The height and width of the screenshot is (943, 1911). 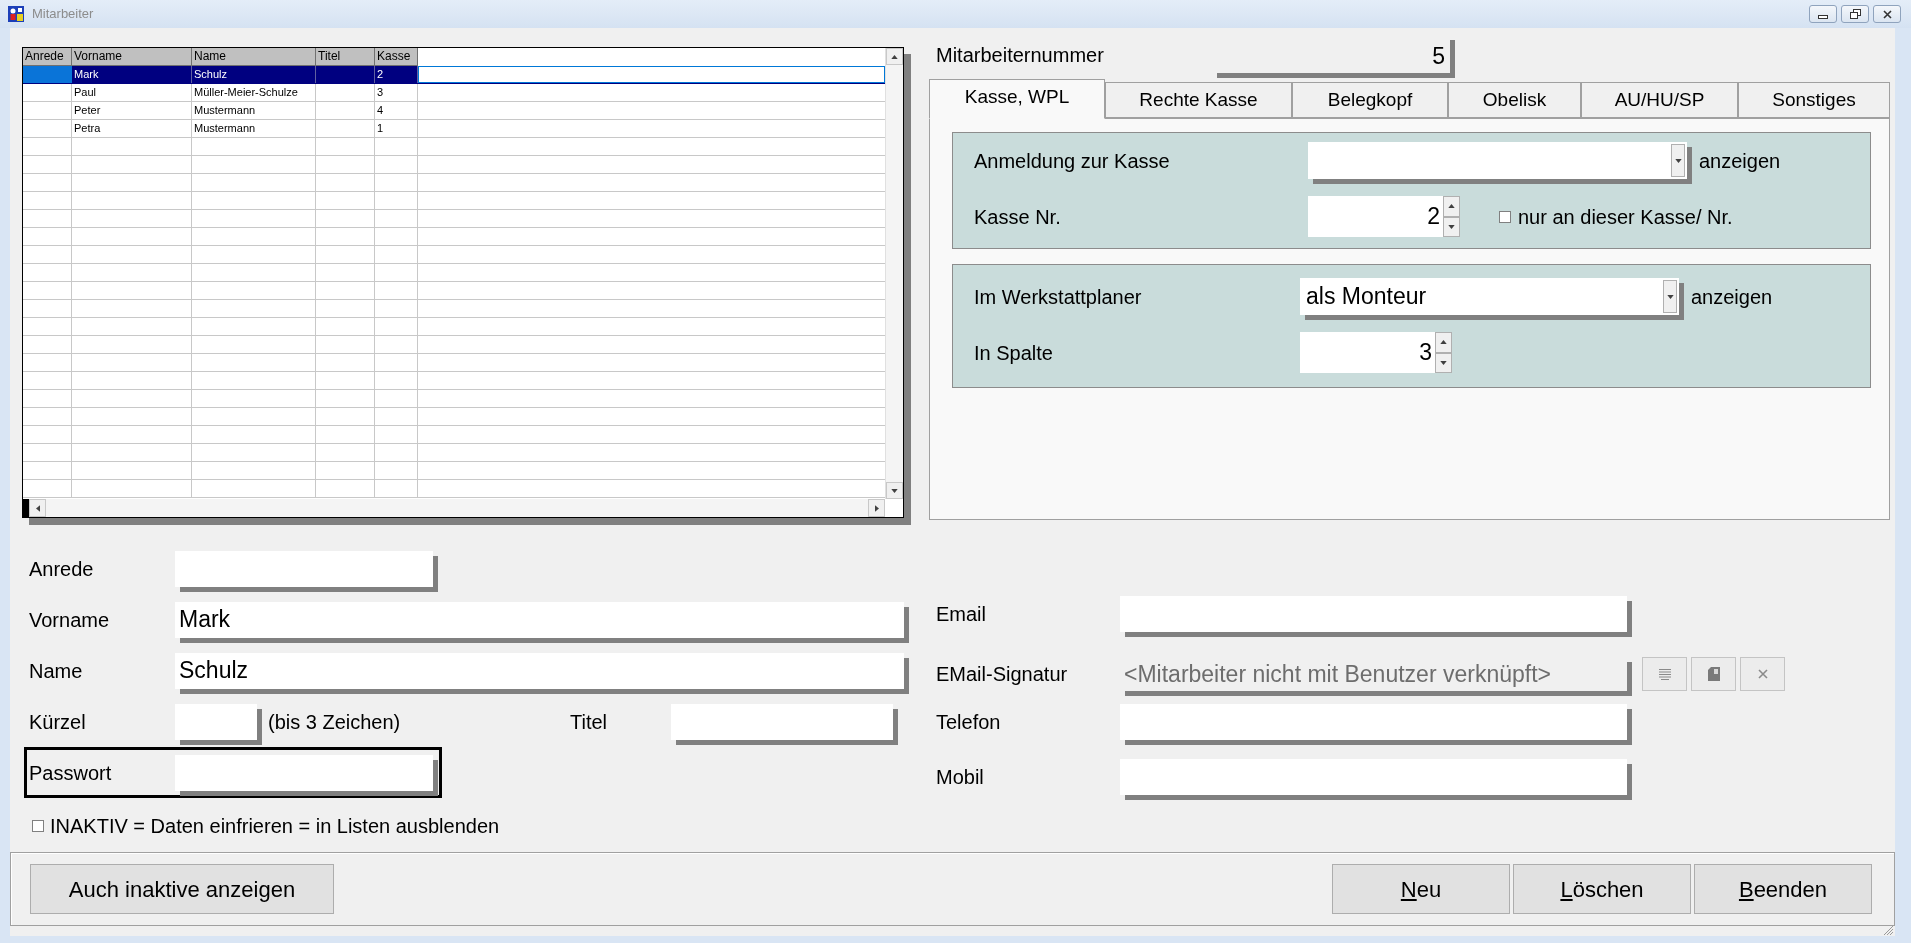 What do you see at coordinates (1889, 931) in the screenshot?
I see `resize-grip-icon` at bounding box center [1889, 931].